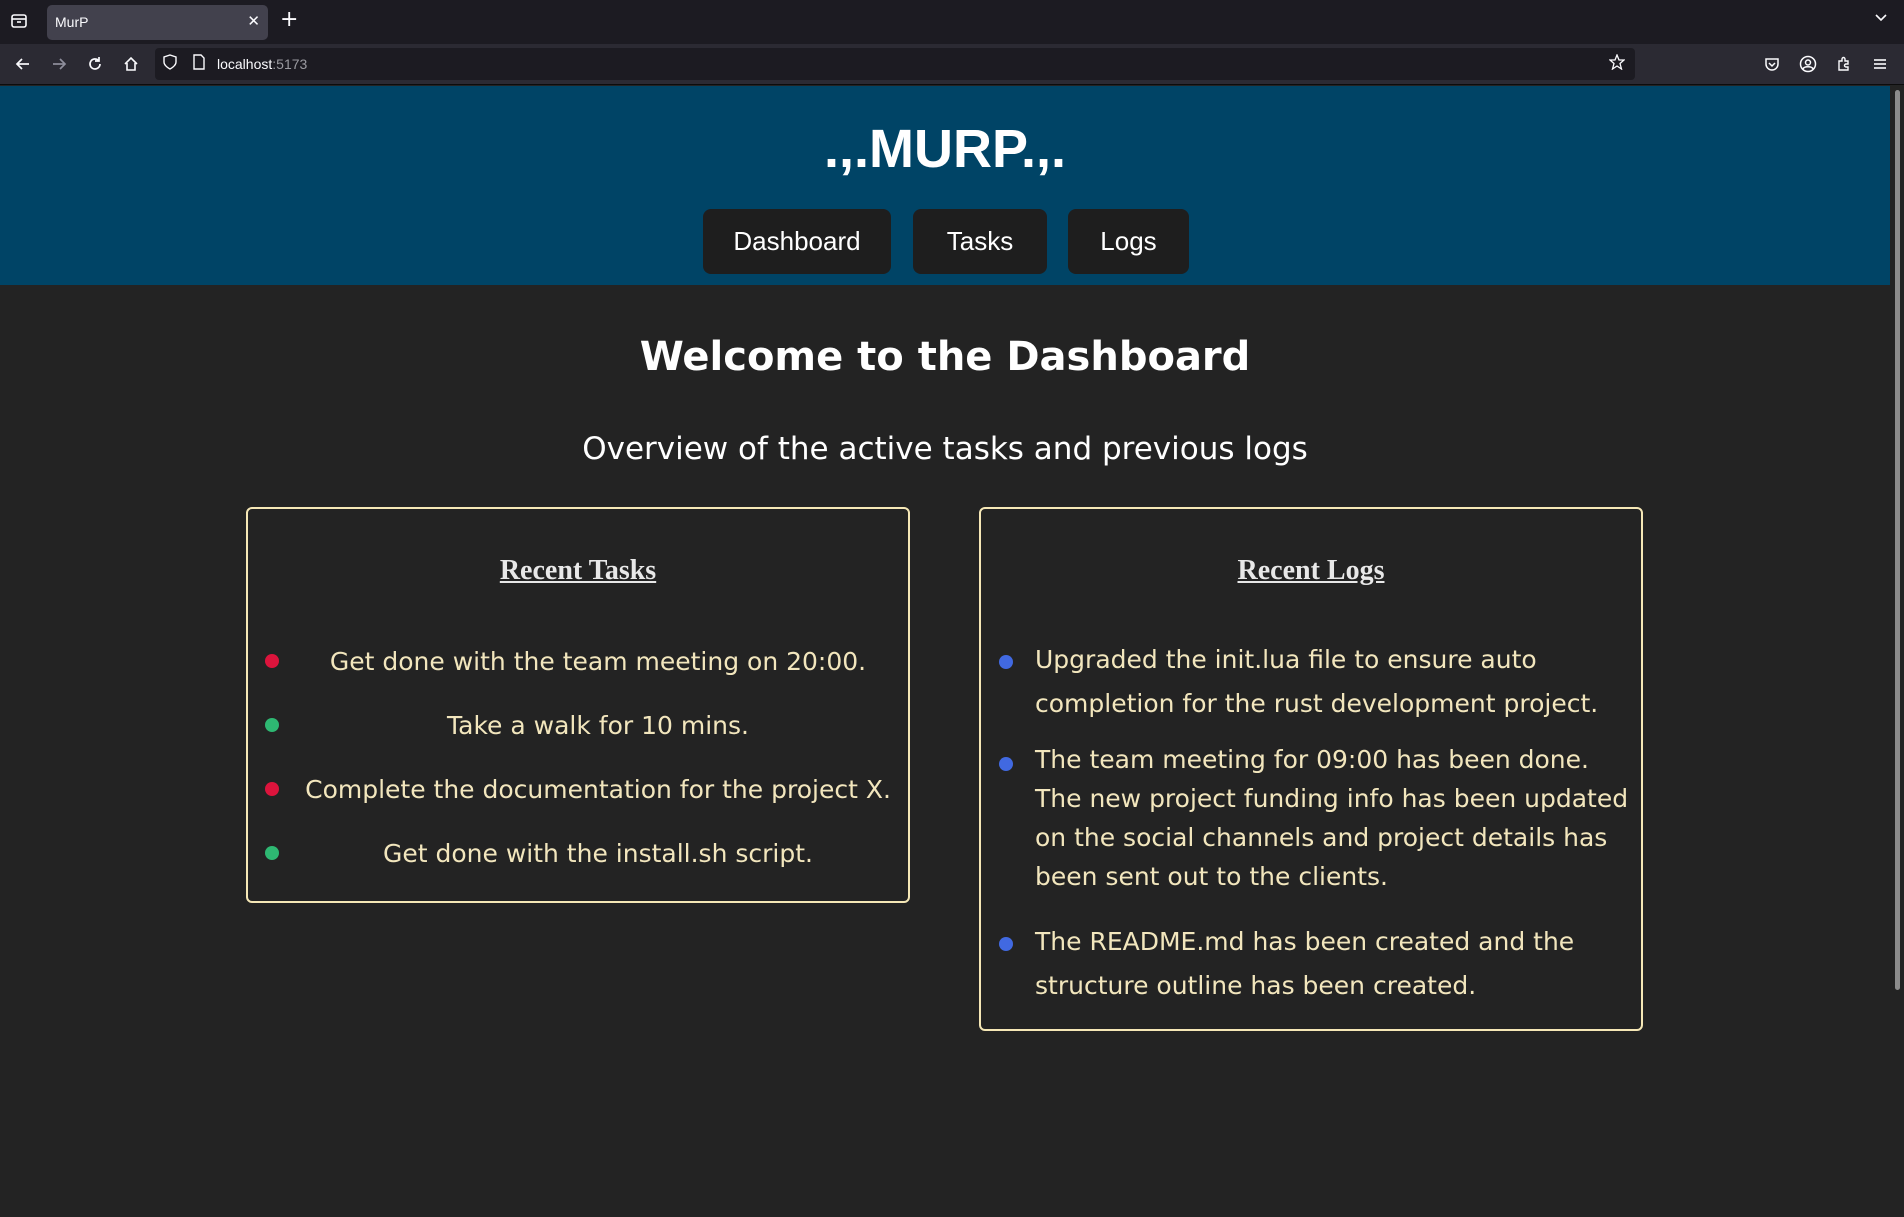  I want to click on task-text: Take a walk for 10 mins., so click(598, 725).